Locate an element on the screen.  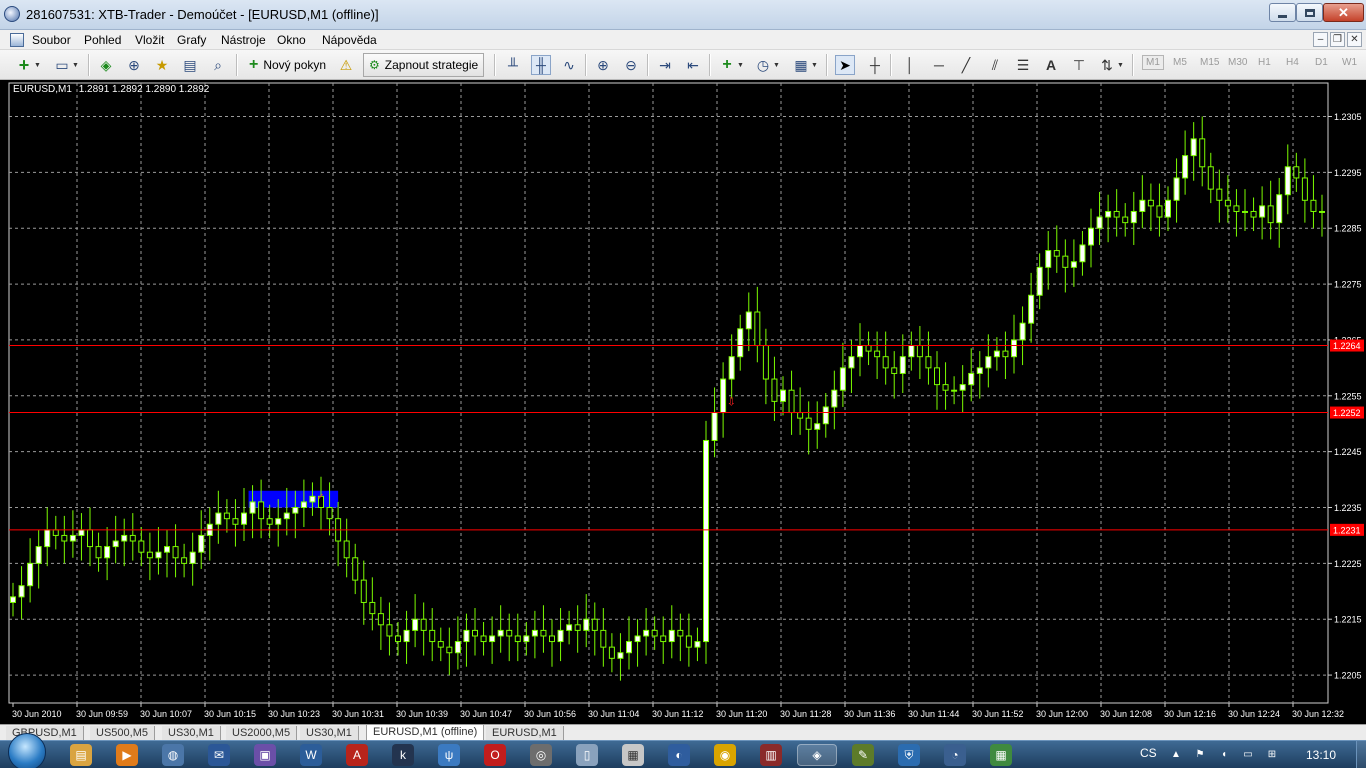
periods-icon: ◷ is located at coordinates (763, 65).